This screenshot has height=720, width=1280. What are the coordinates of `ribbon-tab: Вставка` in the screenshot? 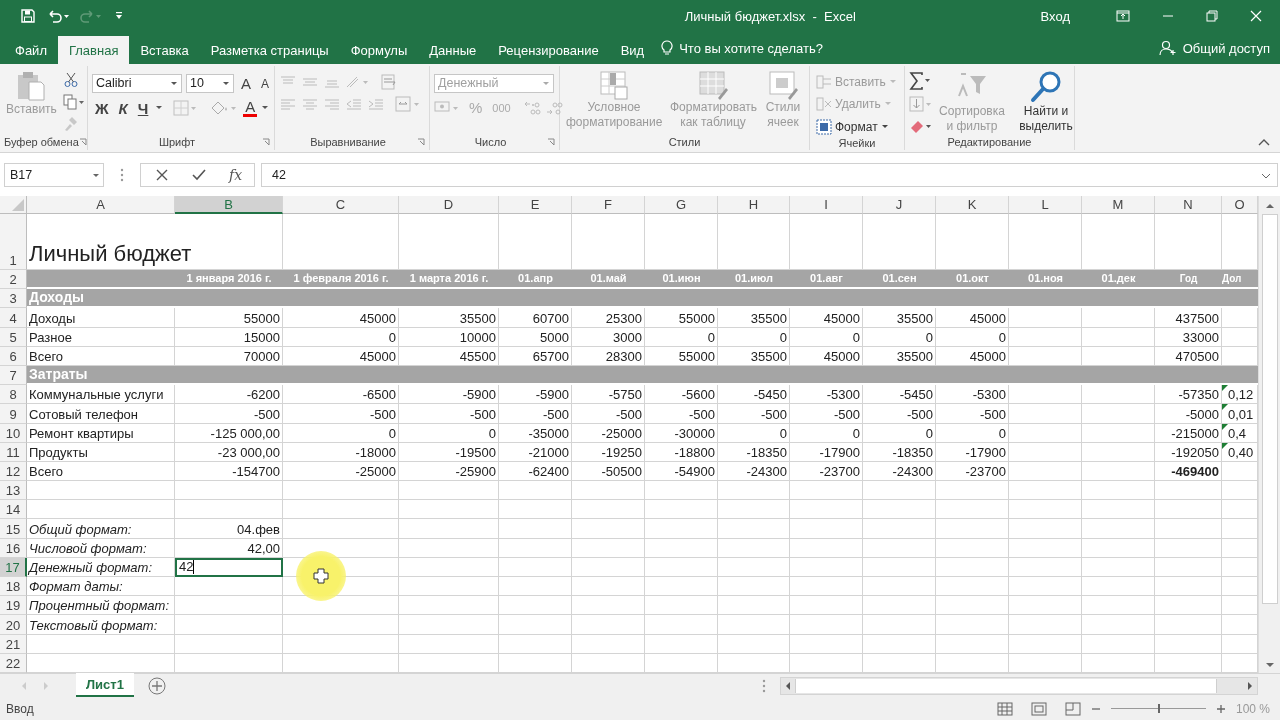 It's located at (164, 50).